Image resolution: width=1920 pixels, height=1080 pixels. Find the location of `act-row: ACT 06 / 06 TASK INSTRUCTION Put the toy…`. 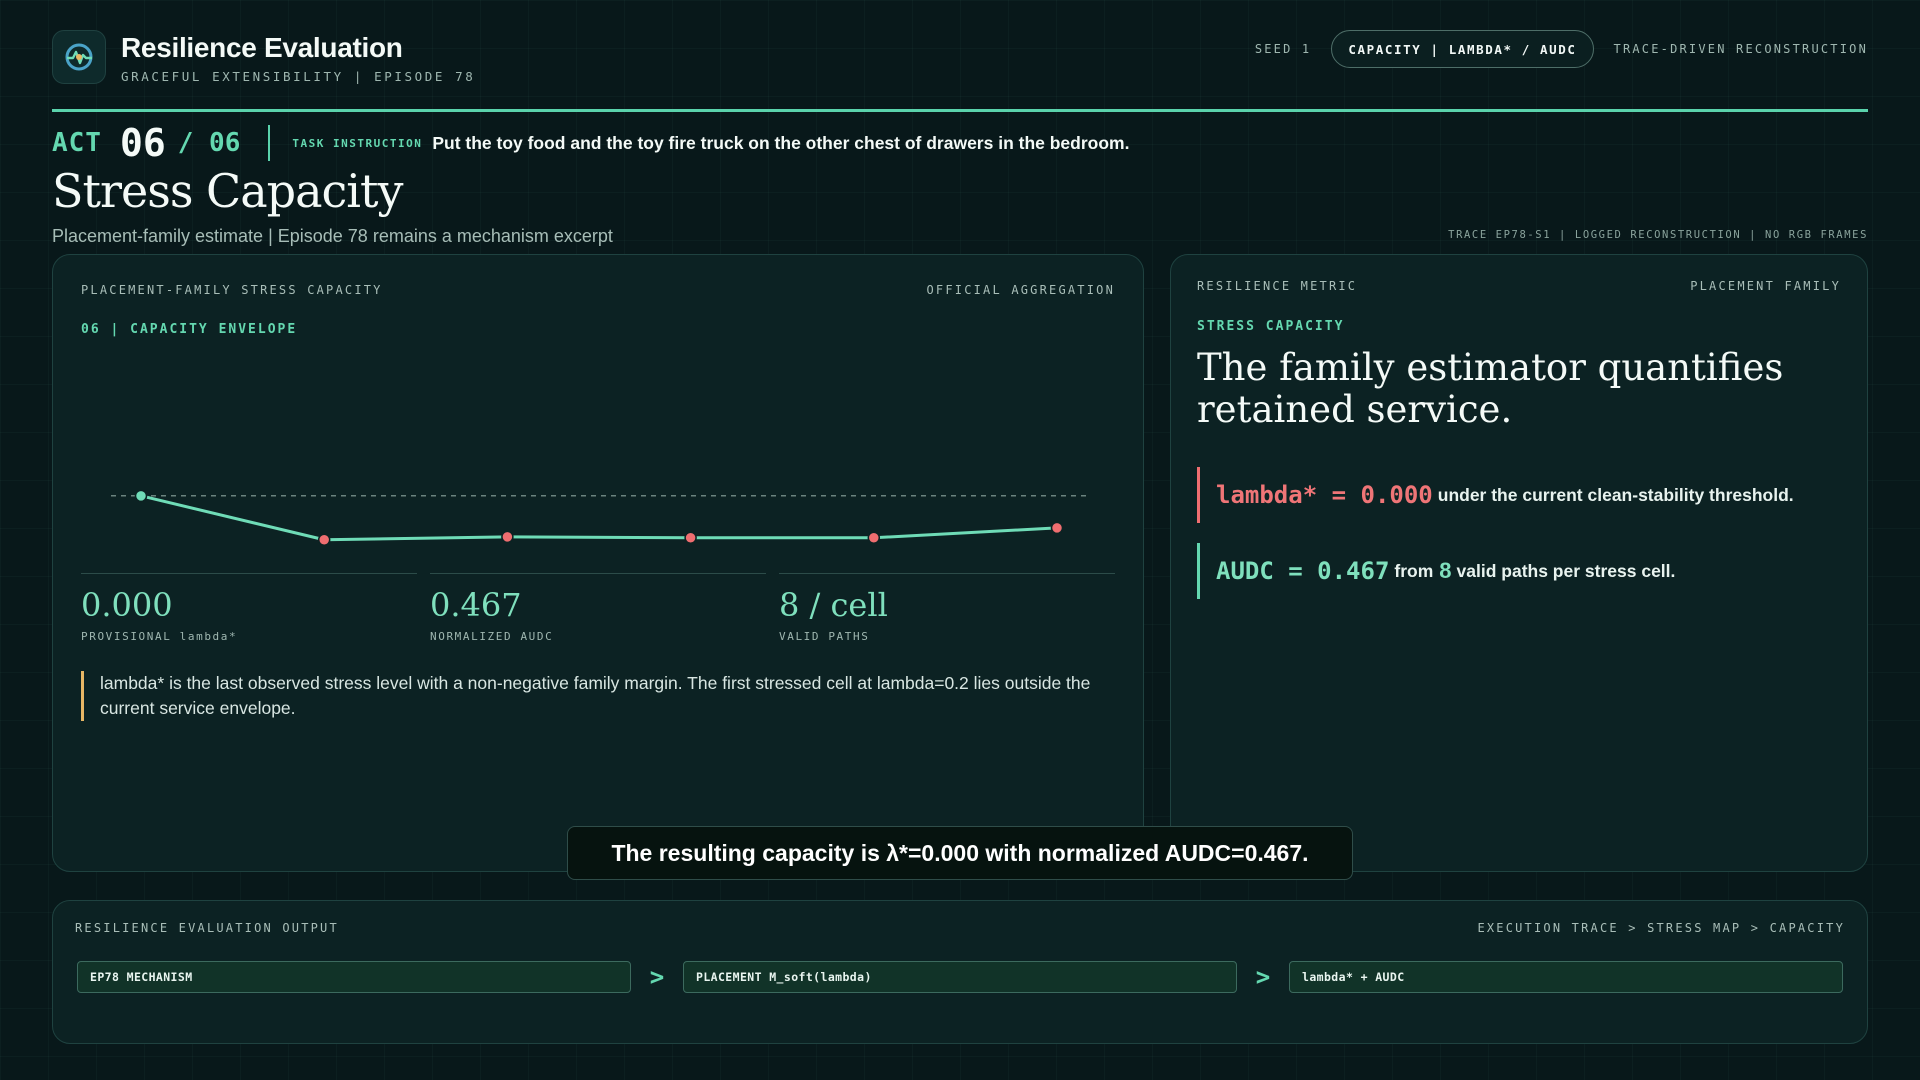

act-row: ACT 06 / 06 TASK INSTRUCTION Put the toy… is located at coordinates (591, 143).